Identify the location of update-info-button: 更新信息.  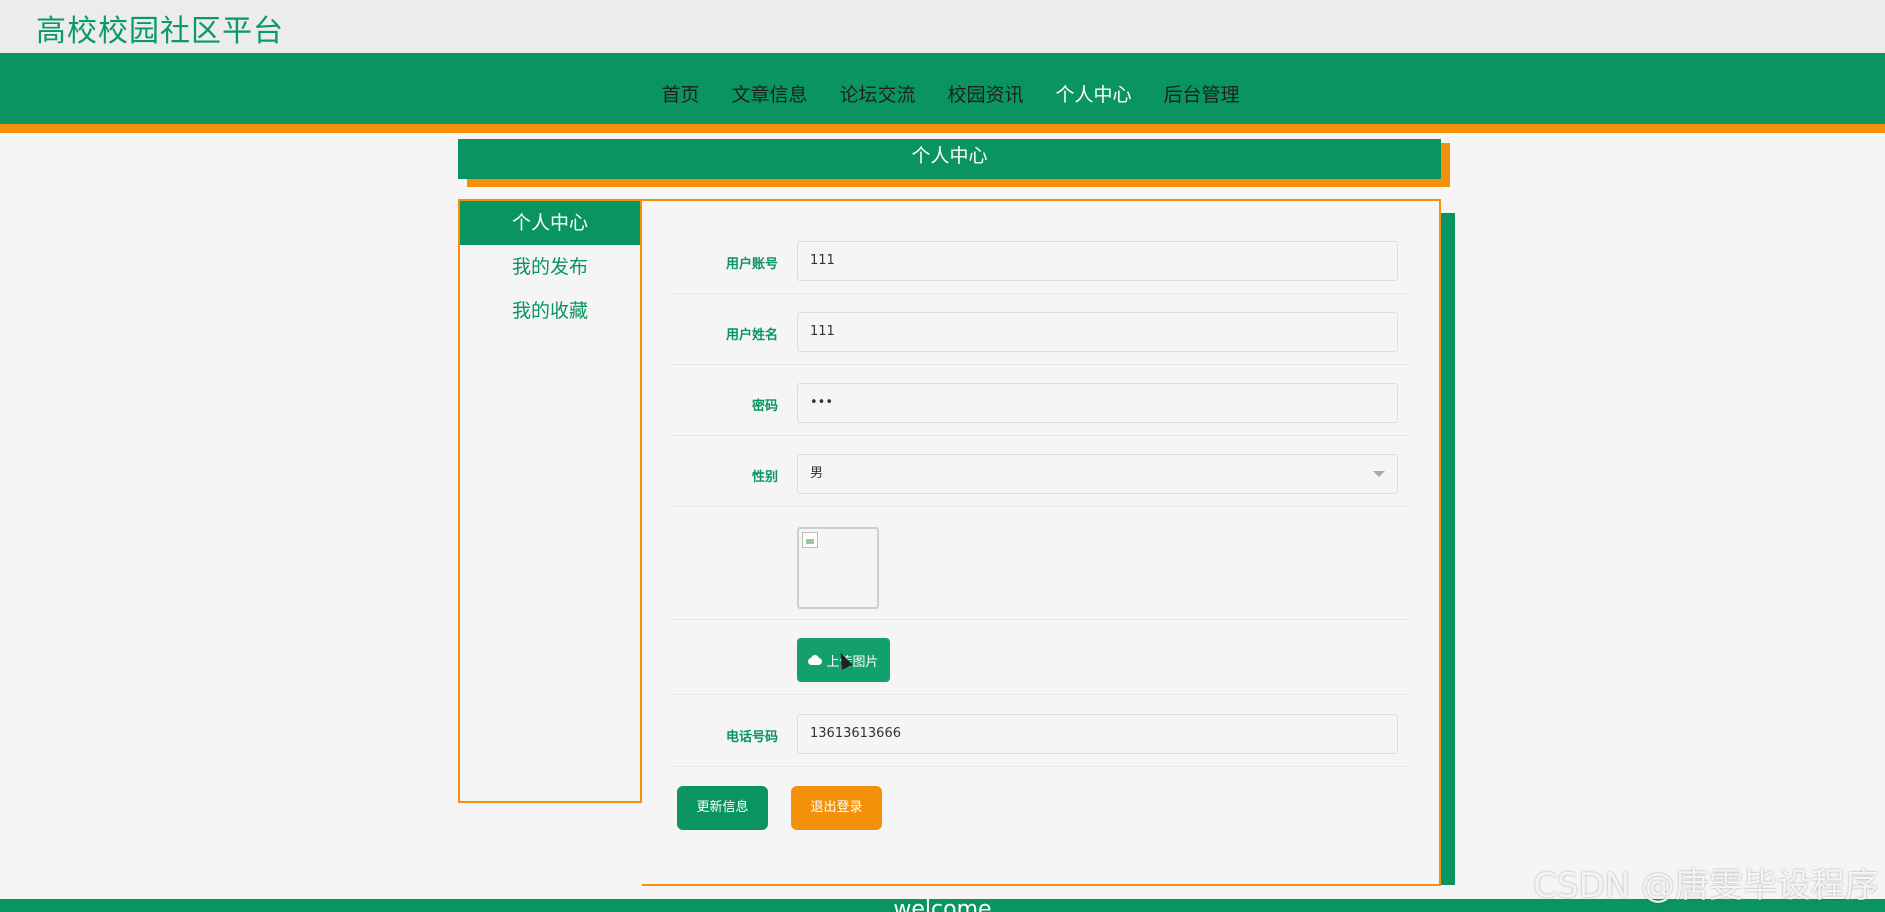
(722, 808).